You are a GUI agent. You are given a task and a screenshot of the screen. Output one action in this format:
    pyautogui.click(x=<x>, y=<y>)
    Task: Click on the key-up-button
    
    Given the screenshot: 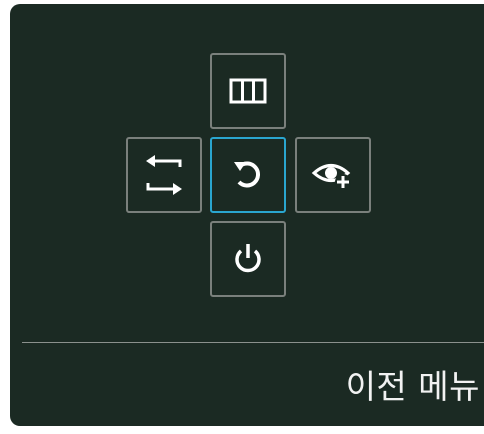 What is the action you would take?
    pyautogui.click(x=248, y=91)
    